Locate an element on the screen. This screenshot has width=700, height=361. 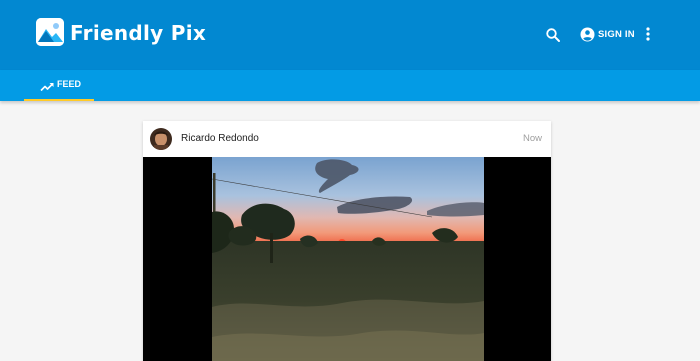
trending-up-icon is located at coordinates (47, 85).